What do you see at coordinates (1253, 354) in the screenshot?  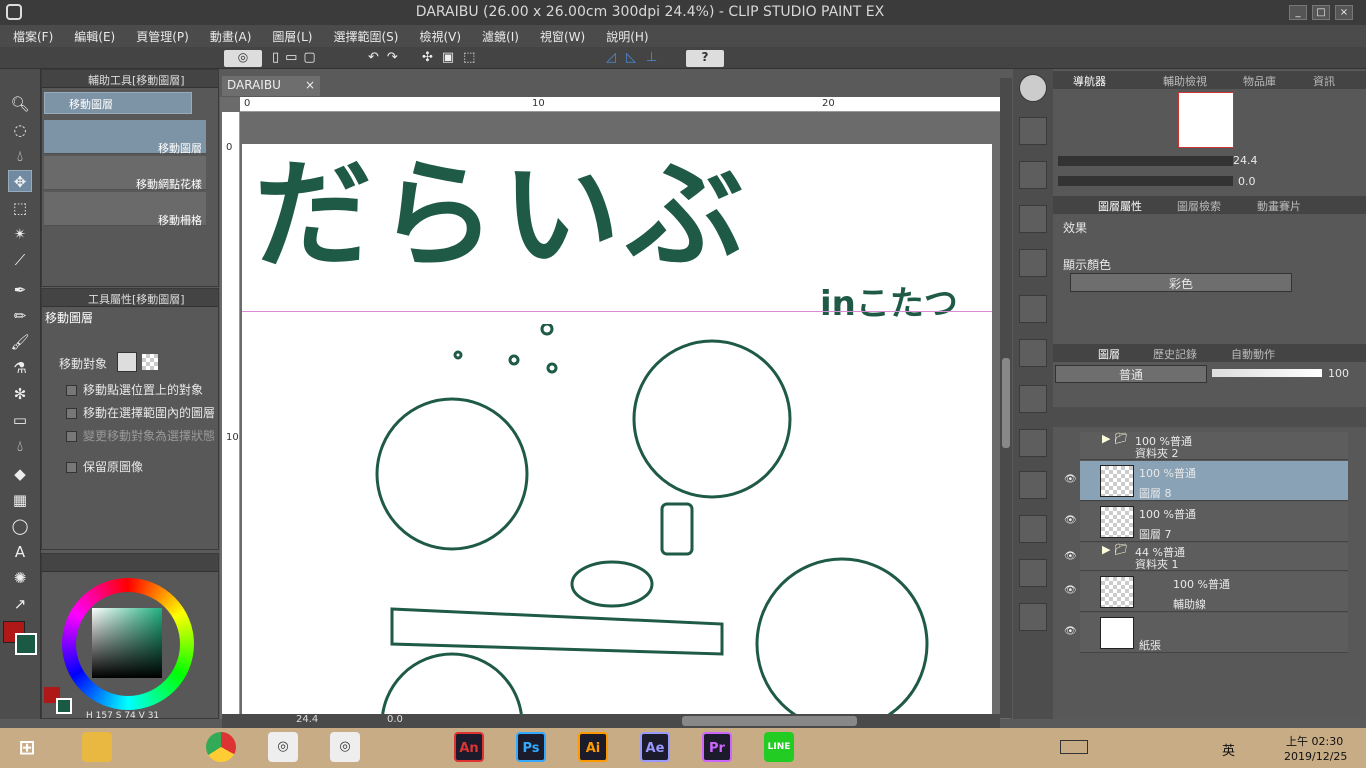 I see `tab-auto-action: 自動動作` at bounding box center [1253, 354].